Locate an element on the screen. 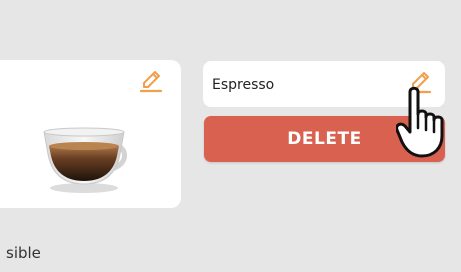  footer-text: sible is located at coordinates (23, 253).